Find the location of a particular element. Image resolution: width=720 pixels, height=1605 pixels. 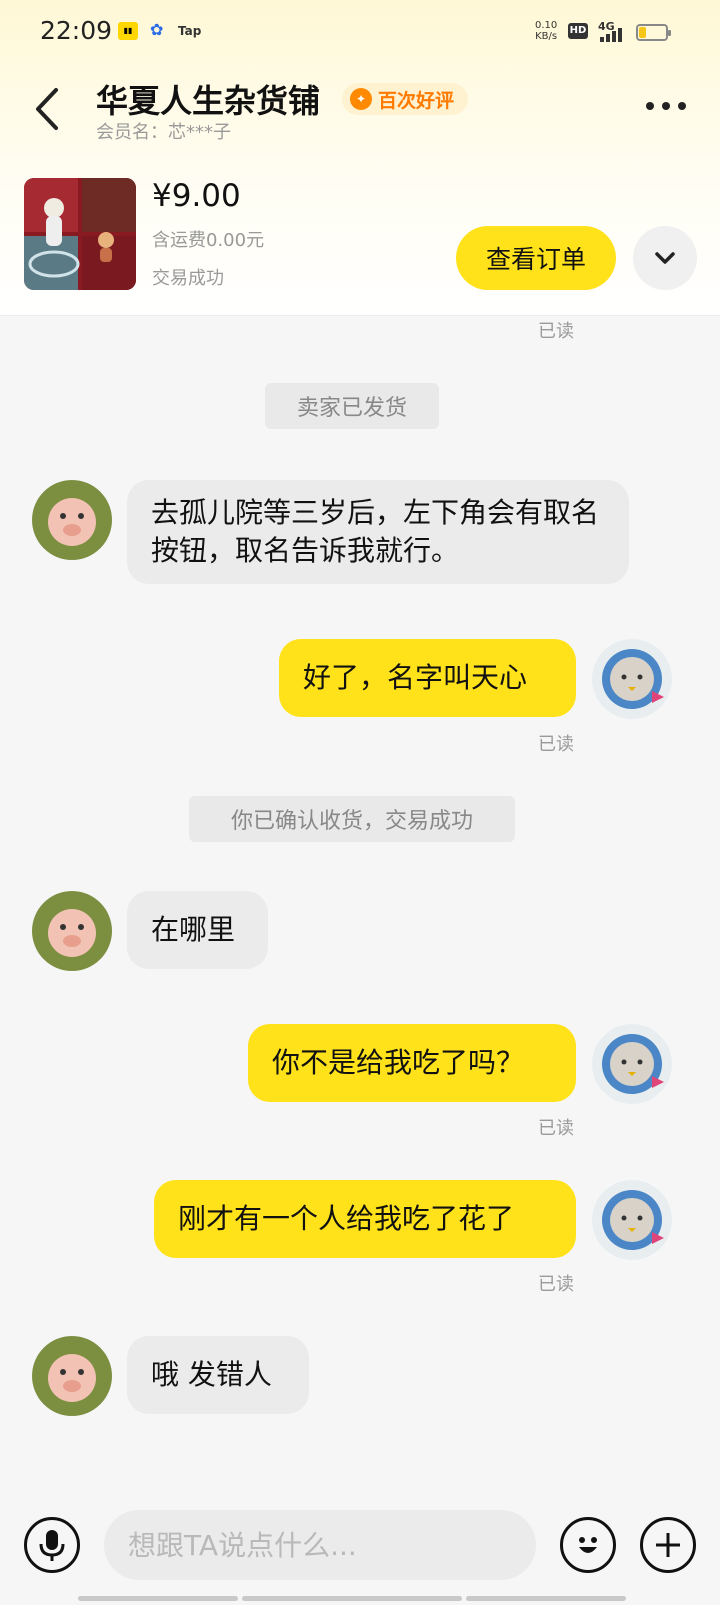

shop-title: 华夏人生杂货铺 is located at coordinates (208, 99).